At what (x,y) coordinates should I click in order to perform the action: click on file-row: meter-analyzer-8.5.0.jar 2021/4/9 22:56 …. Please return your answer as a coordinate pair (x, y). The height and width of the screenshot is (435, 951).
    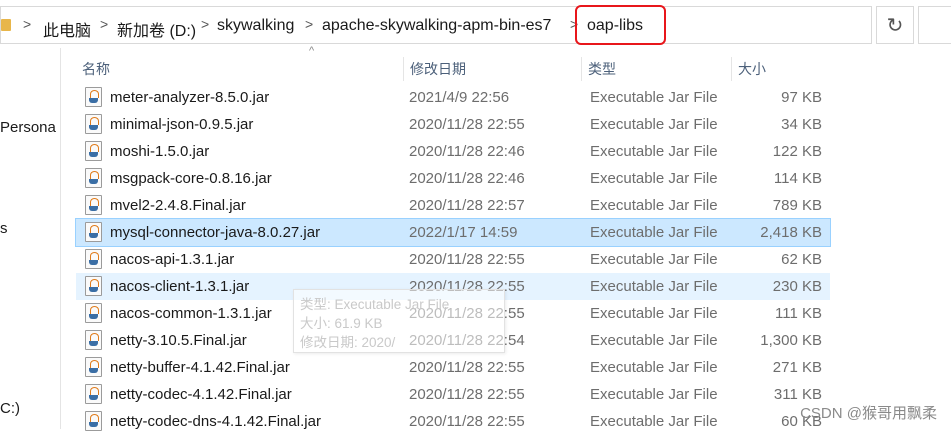
    Looking at the image, I should click on (453, 97).